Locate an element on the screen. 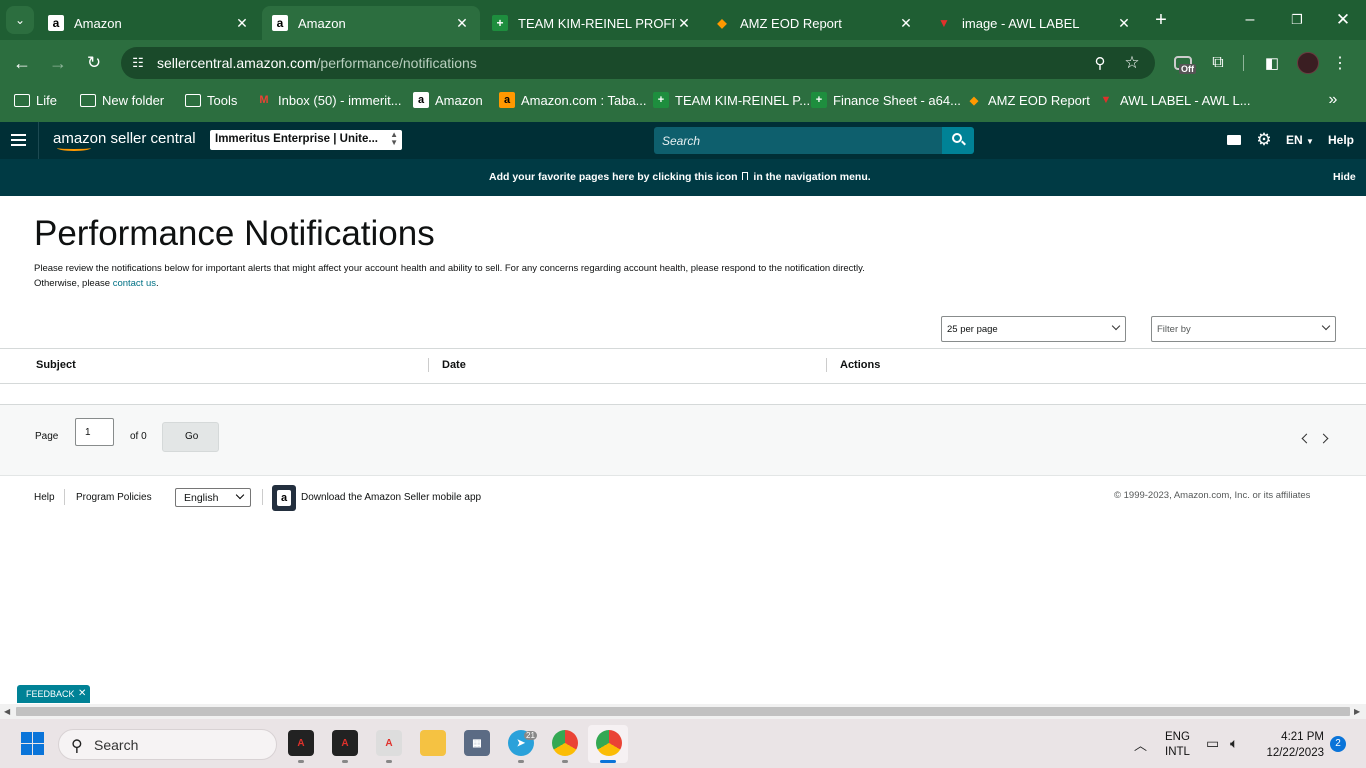 This screenshot has width=1366, height=768. close-window-icon: ✕ is located at coordinates (1343, 20).